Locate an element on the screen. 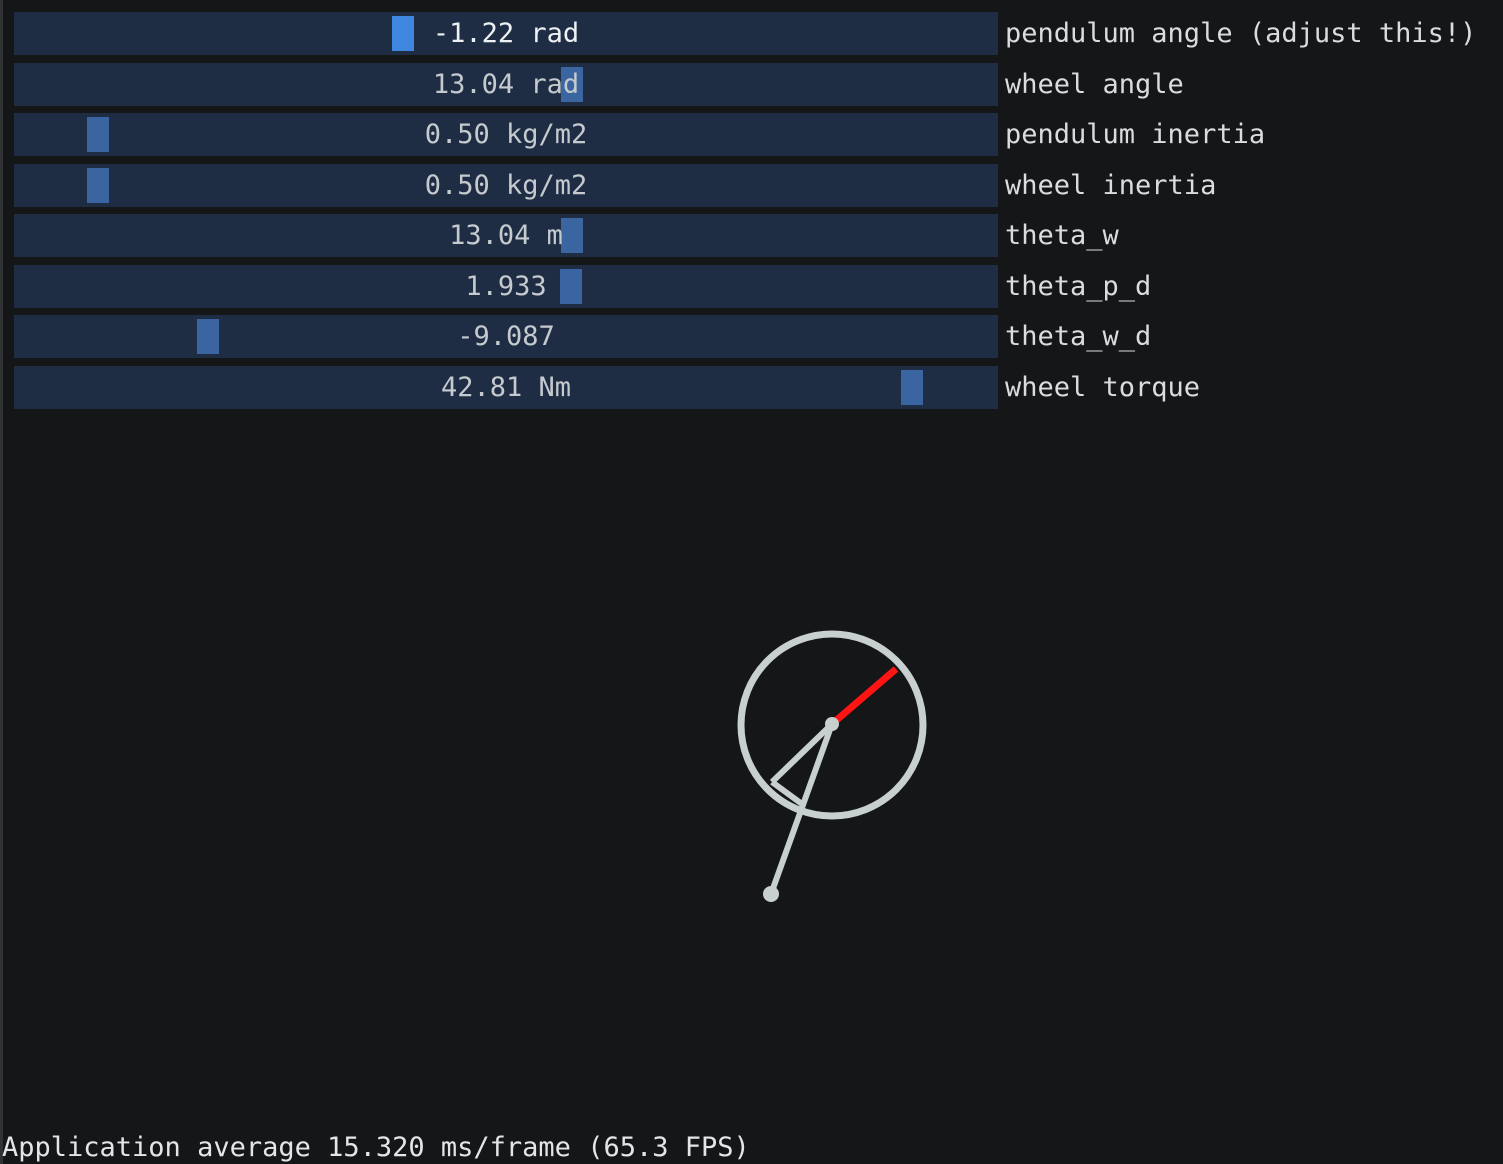 This screenshot has height=1164, width=1503. wheel-angle-slider: 13.04 rad is located at coordinates (506, 84).